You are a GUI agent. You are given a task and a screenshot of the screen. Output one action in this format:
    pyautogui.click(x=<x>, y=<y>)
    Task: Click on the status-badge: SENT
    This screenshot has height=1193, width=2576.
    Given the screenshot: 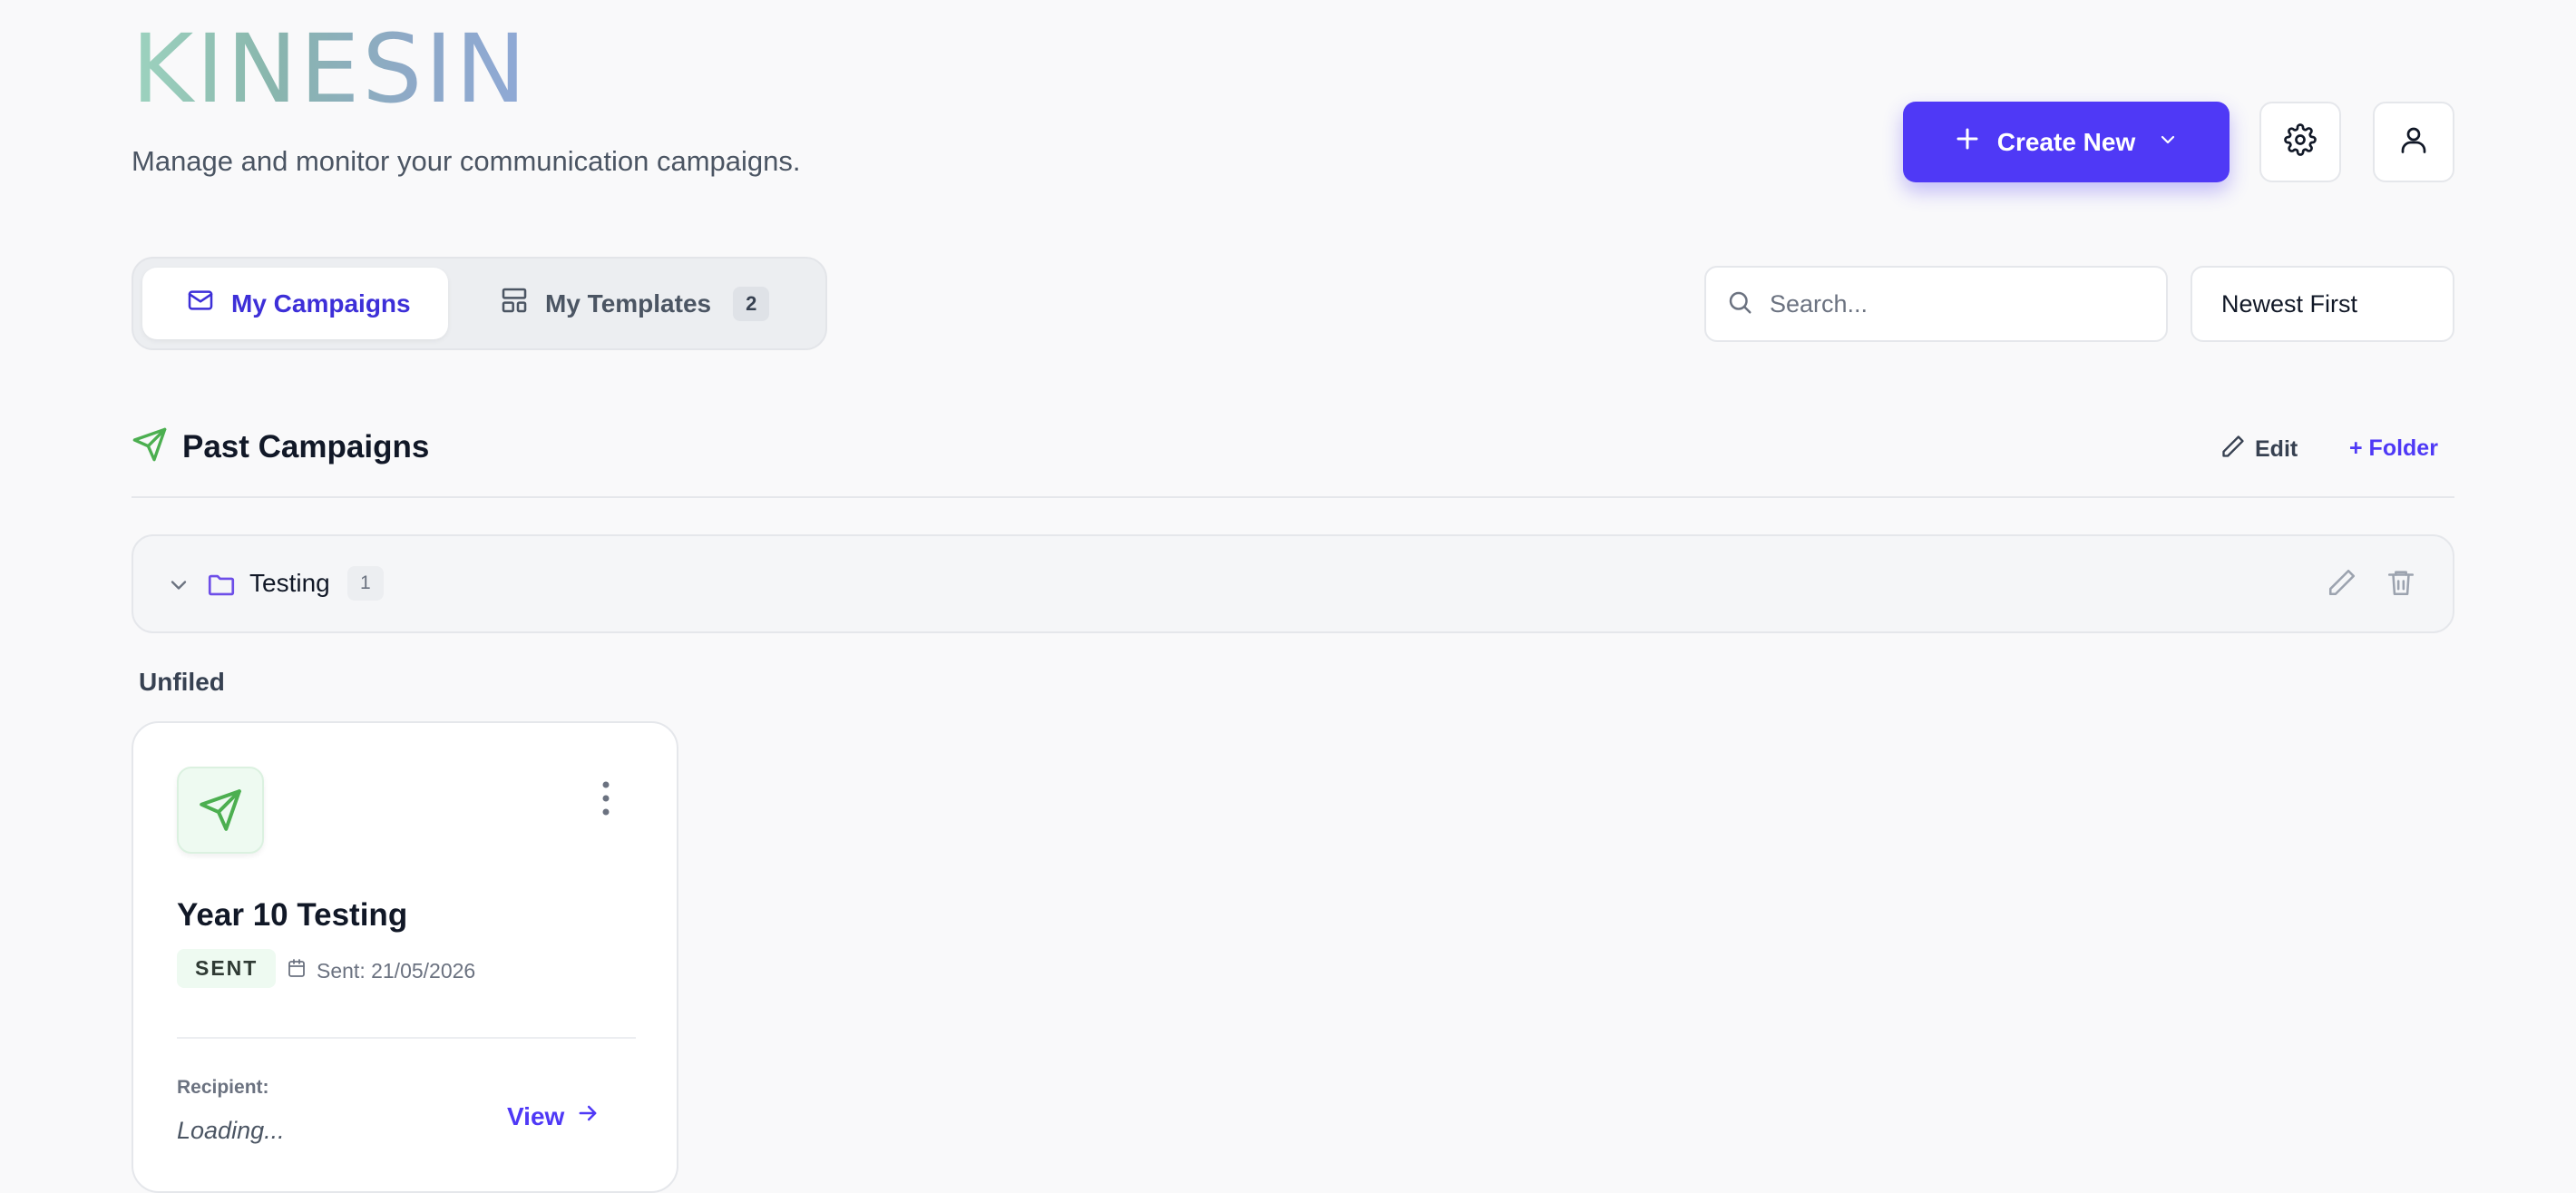 What is the action you would take?
    pyautogui.click(x=227, y=968)
    